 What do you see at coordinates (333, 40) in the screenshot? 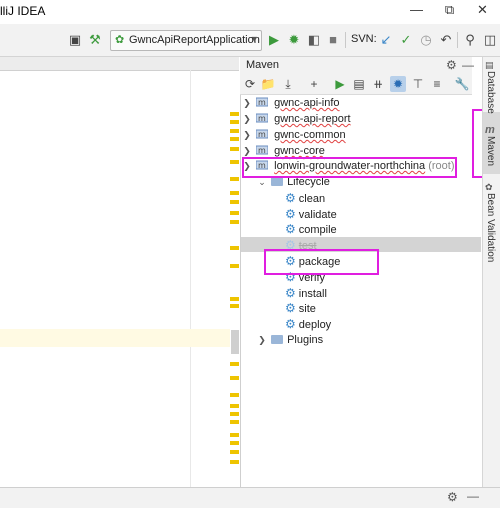
I see `stop-icon: ■` at bounding box center [333, 40].